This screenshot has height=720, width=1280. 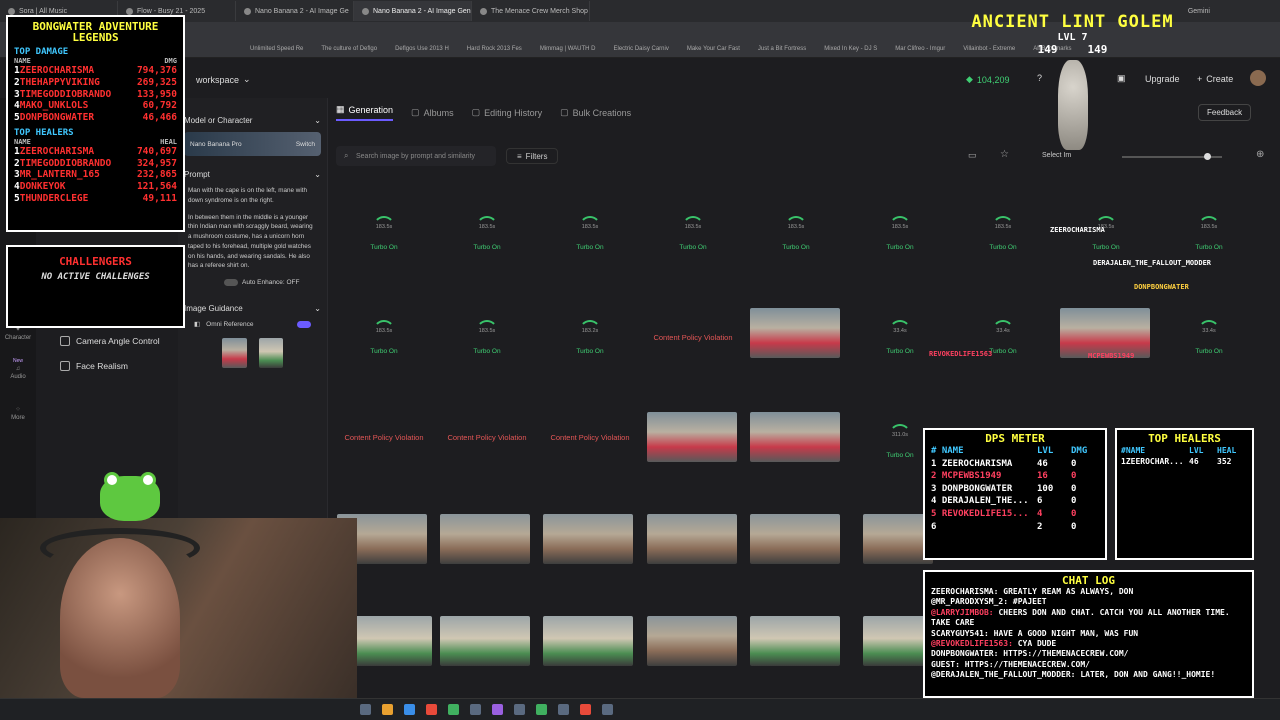 I want to click on bookmark: Just a Bit Fortress, so click(x=782, y=49).